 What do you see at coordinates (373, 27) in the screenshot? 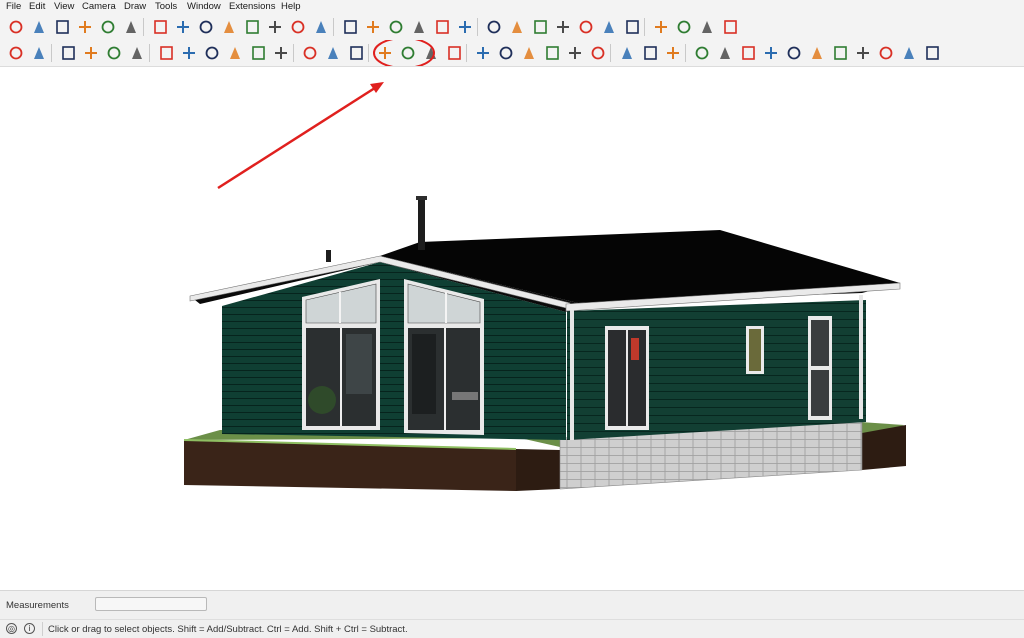
I see `top-view-icon` at bounding box center [373, 27].